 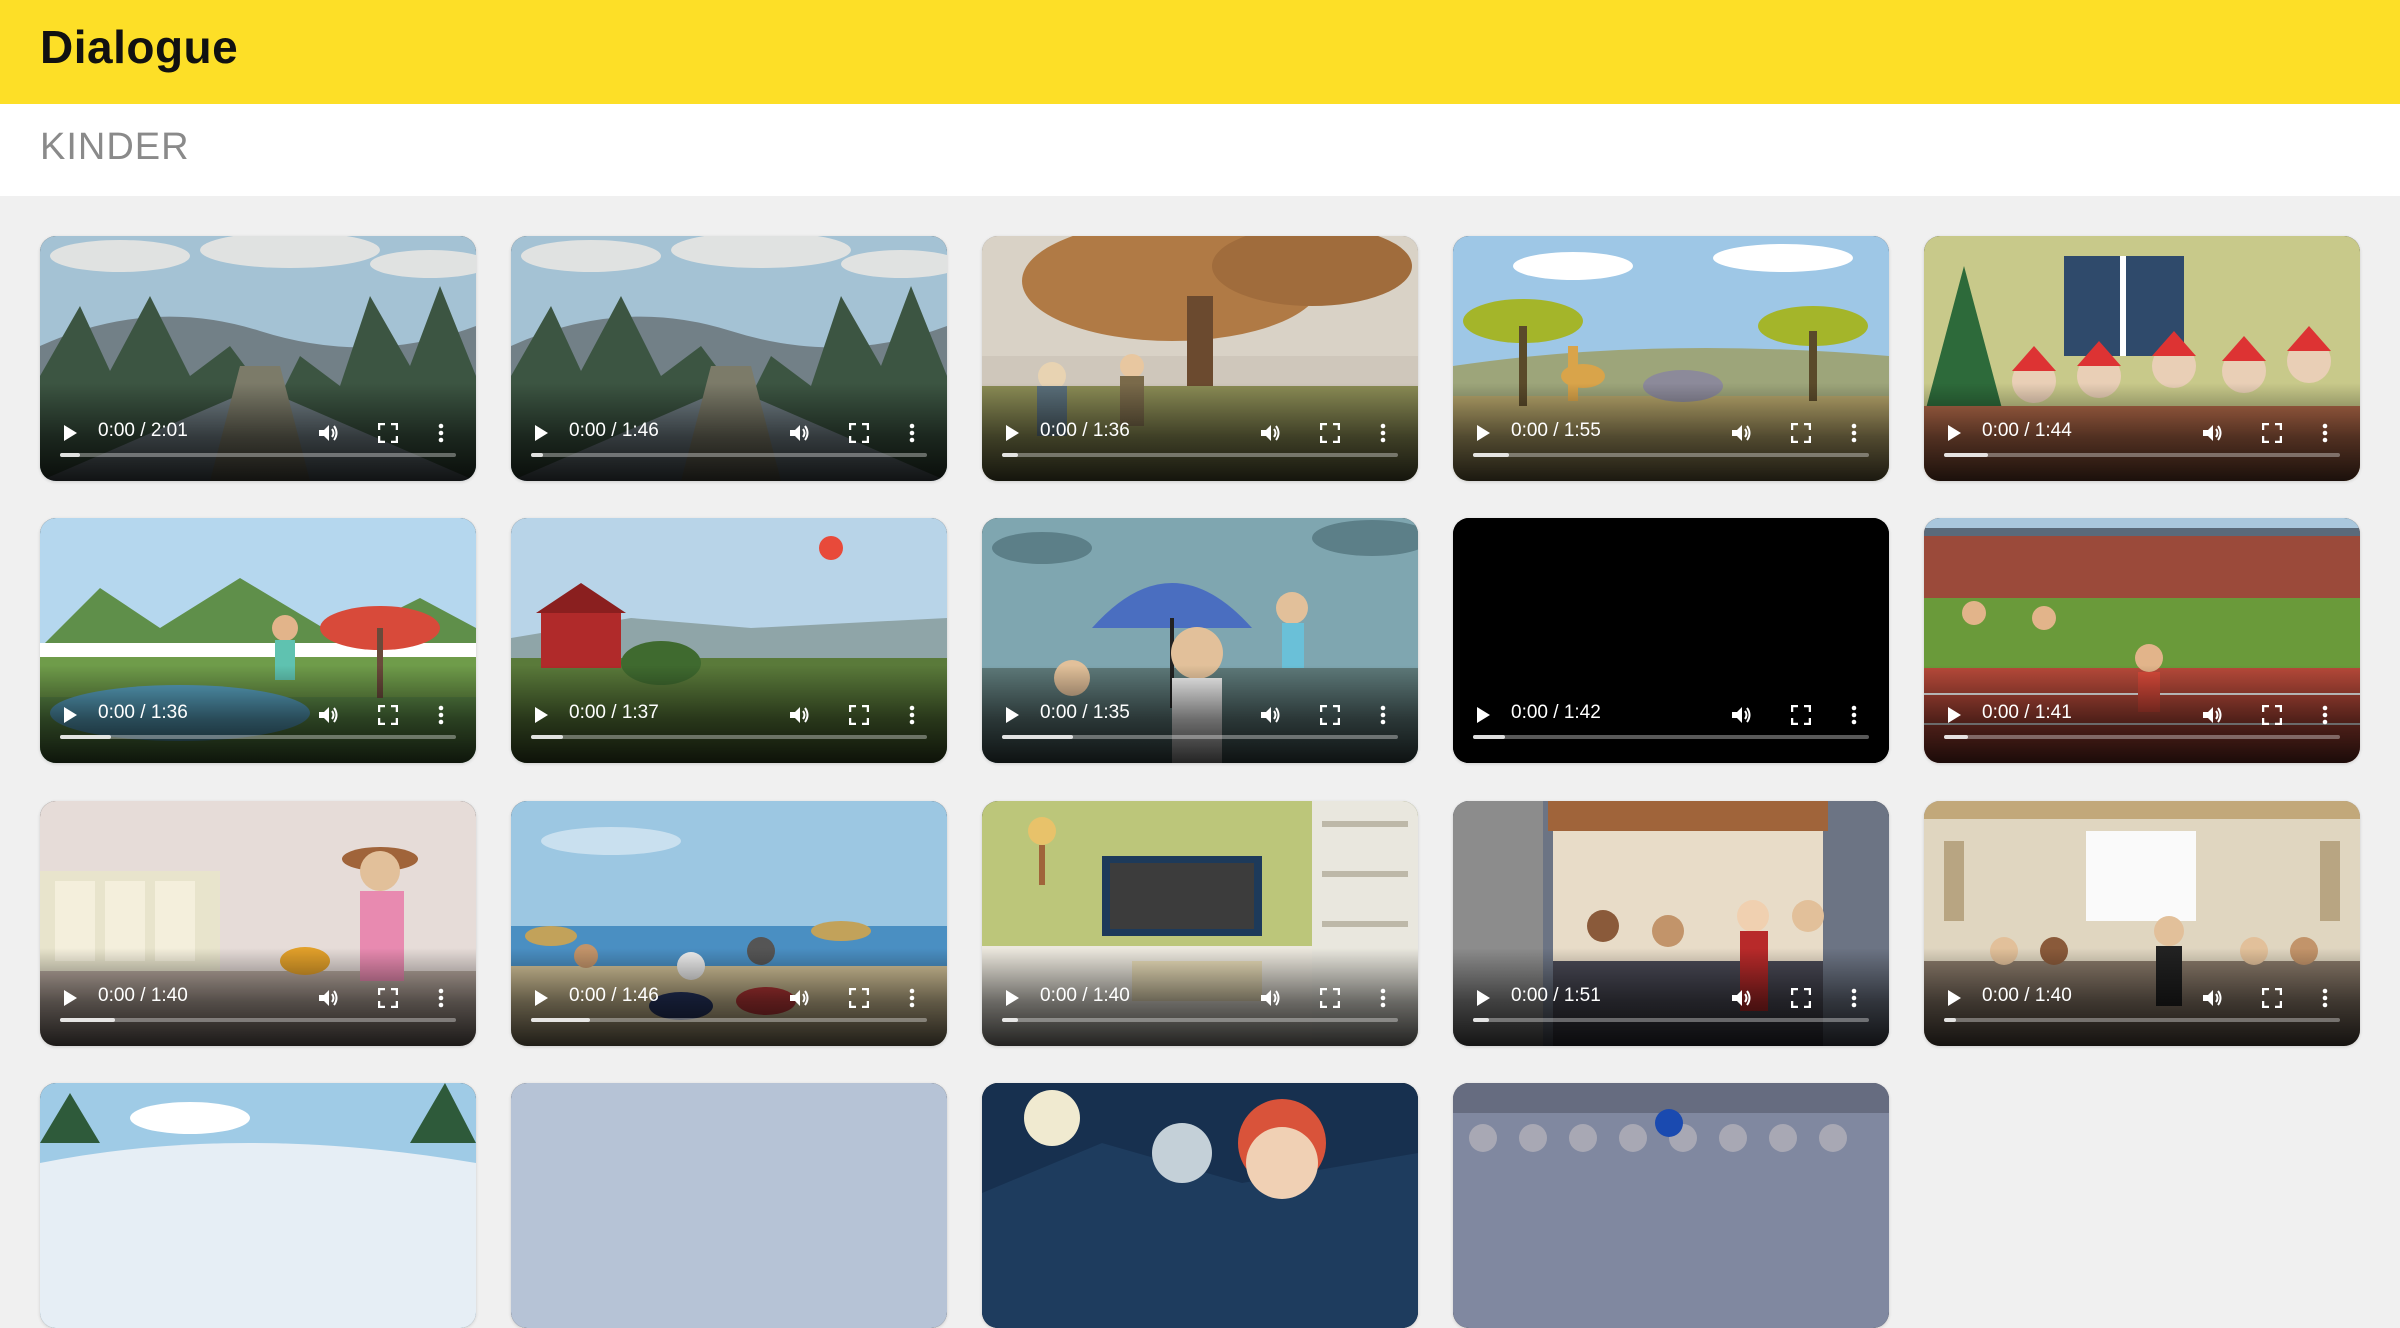 What do you see at coordinates (1200, 640) in the screenshot?
I see `video-player: 0:00 / 1:35` at bounding box center [1200, 640].